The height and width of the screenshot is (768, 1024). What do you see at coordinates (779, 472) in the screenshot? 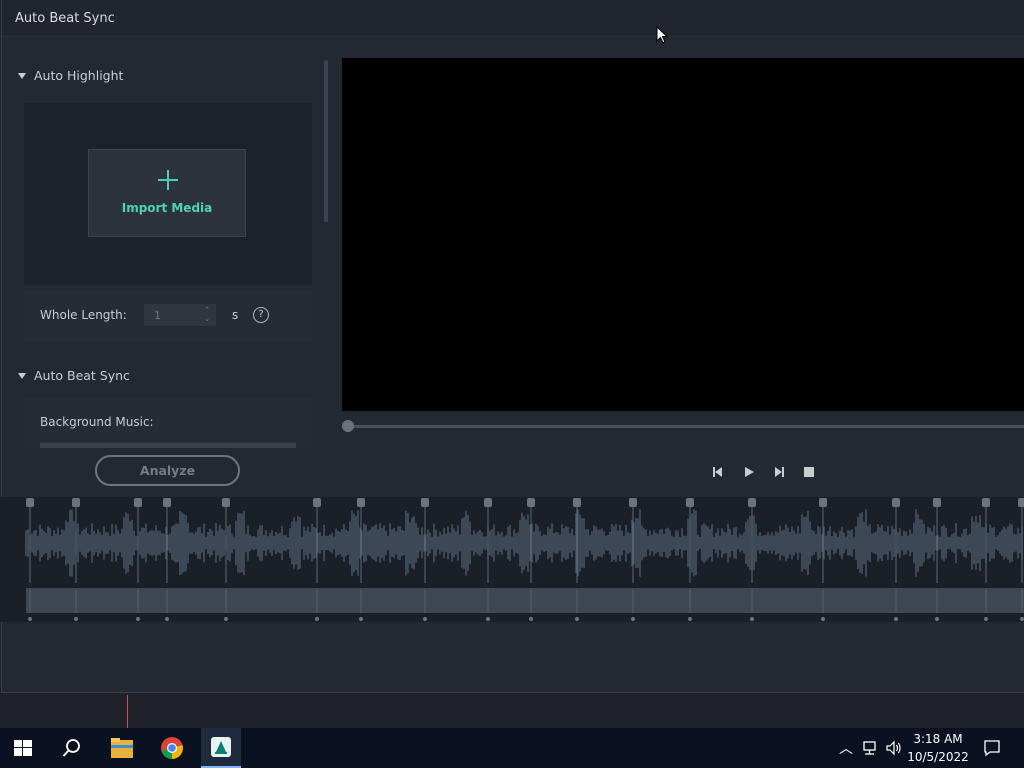
I see `next-frame-icon` at bounding box center [779, 472].